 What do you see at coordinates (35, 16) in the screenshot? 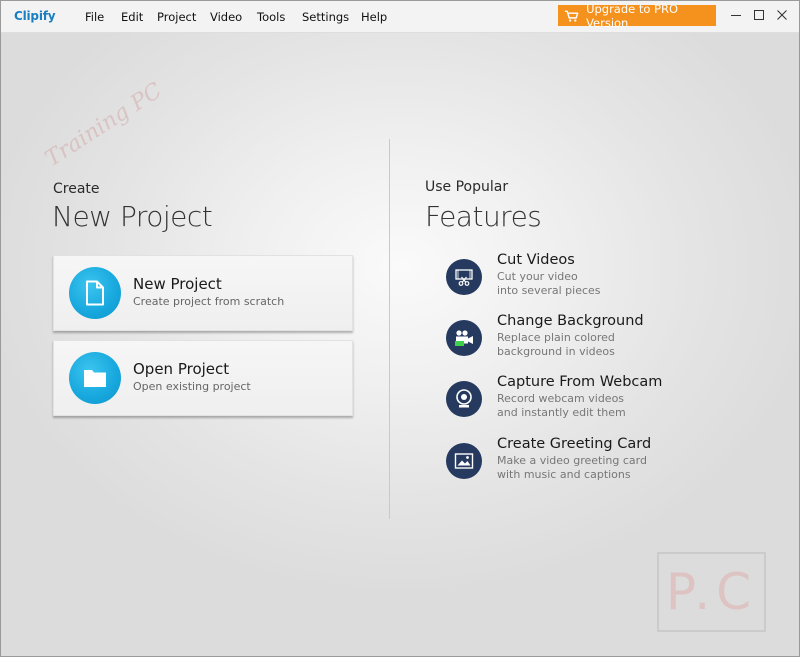
I see `app-logo: Clipify` at bounding box center [35, 16].